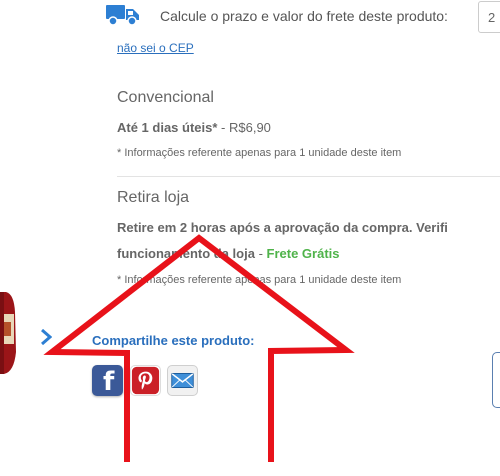 This screenshot has width=500, height=476. Describe the element at coordinates (46, 337) in the screenshot. I see `chevron-right-icon` at that location.